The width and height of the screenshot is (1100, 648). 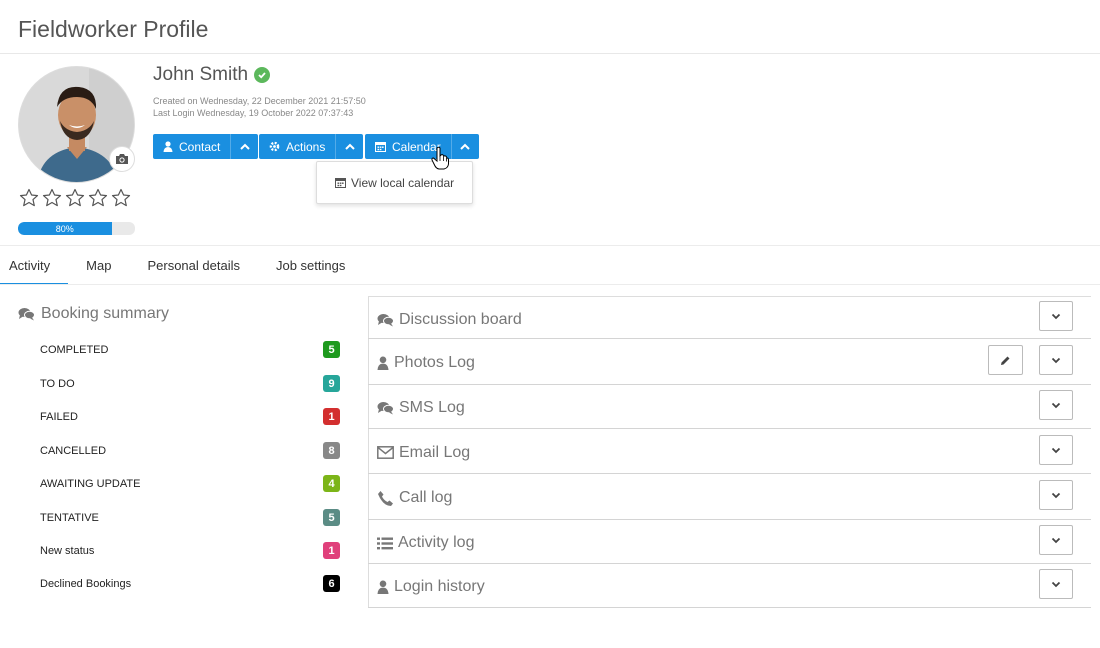 What do you see at coordinates (262, 75) in the screenshot?
I see `verified-icon` at bounding box center [262, 75].